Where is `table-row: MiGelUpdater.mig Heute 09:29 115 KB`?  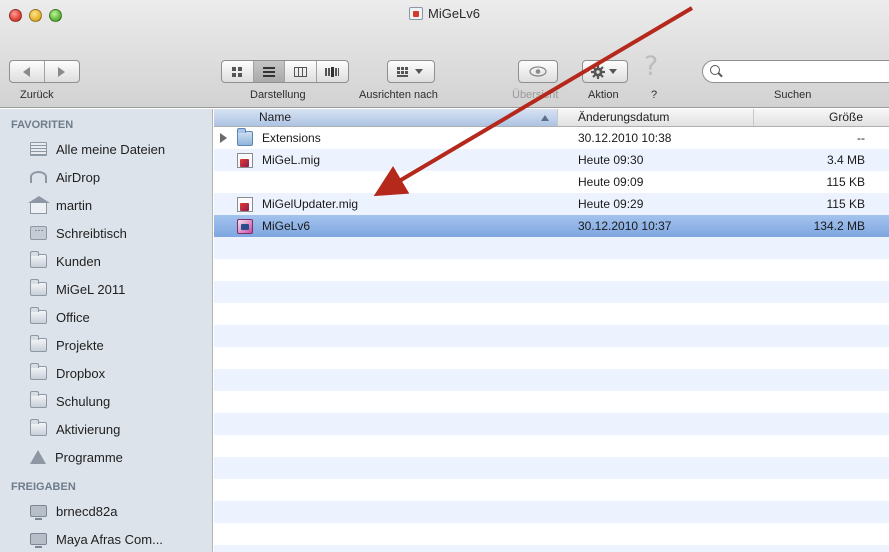 table-row: MiGelUpdater.mig Heute 09:29 115 KB is located at coordinates (551, 204).